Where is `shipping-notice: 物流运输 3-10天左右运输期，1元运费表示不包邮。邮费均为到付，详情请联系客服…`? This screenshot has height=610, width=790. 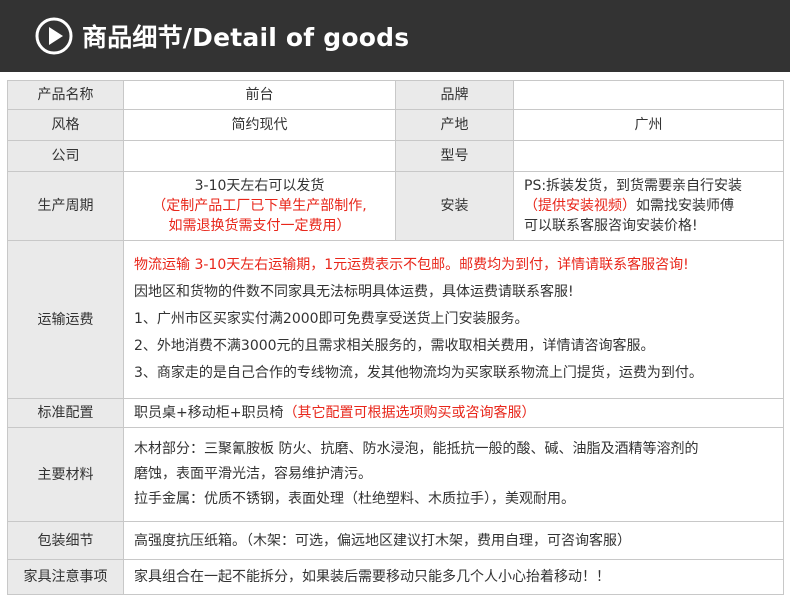
shipping-notice: 物流运输 3-10天左右运输期，1元运费表示不包邮。邮费均为到付，详情请联系客服… is located at coordinates (411, 265).